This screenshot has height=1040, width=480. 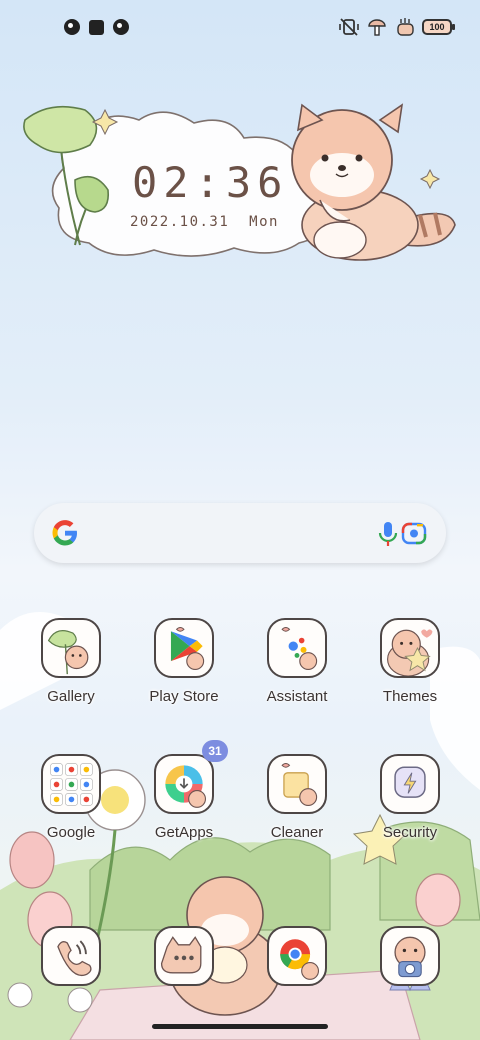 I want to click on mushroom-icon, so click(x=377, y=27).